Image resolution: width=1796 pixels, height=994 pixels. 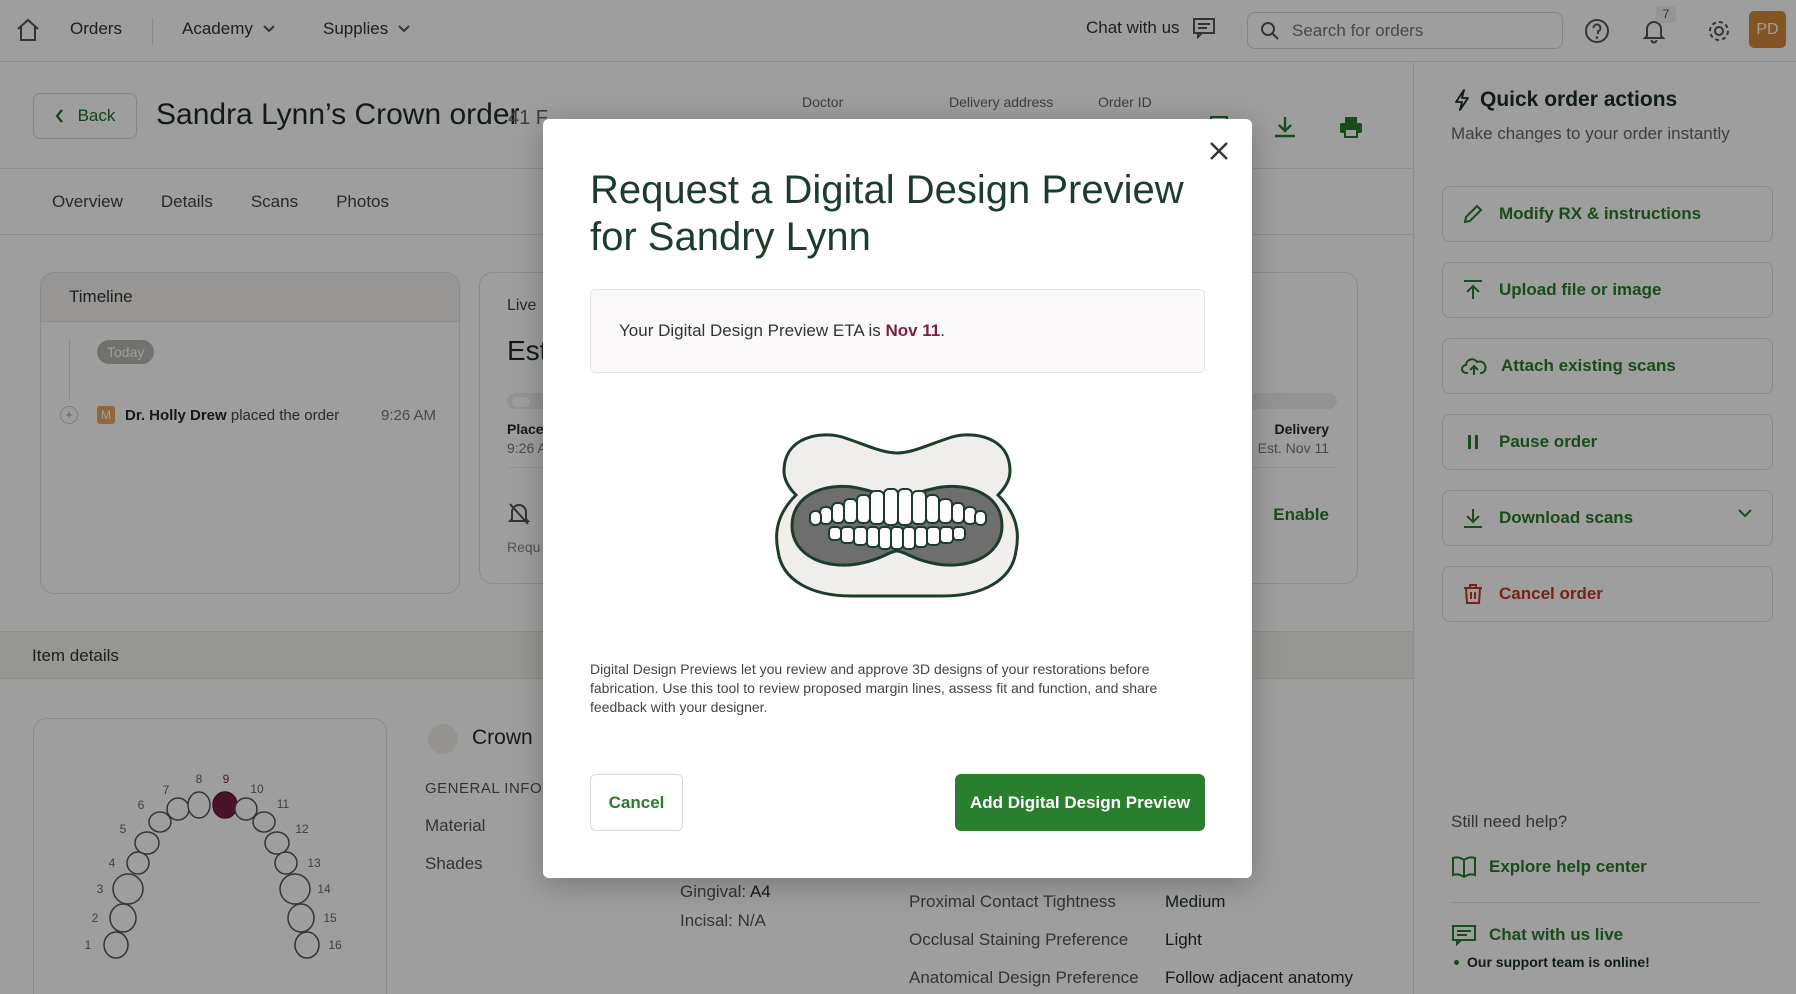 What do you see at coordinates (913, 330) in the screenshot?
I see `eta-date: Nov 11` at bounding box center [913, 330].